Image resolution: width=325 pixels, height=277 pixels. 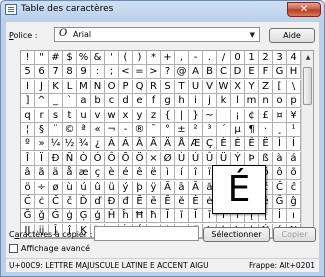 What do you see at coordinates (280, 216) in the screenshot?
I see `char-cell: İ` at bounding box center [280, 216].